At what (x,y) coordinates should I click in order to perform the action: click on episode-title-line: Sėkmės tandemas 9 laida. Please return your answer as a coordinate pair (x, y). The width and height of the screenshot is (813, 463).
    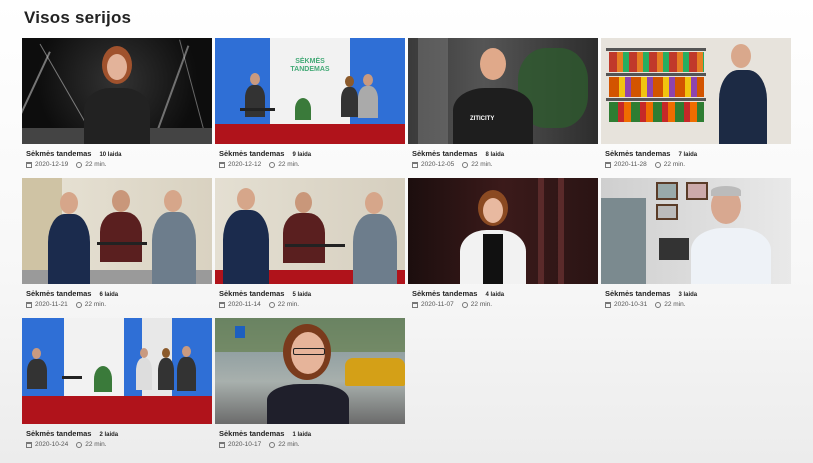
    Looking at the image, I should click on (312, 153).